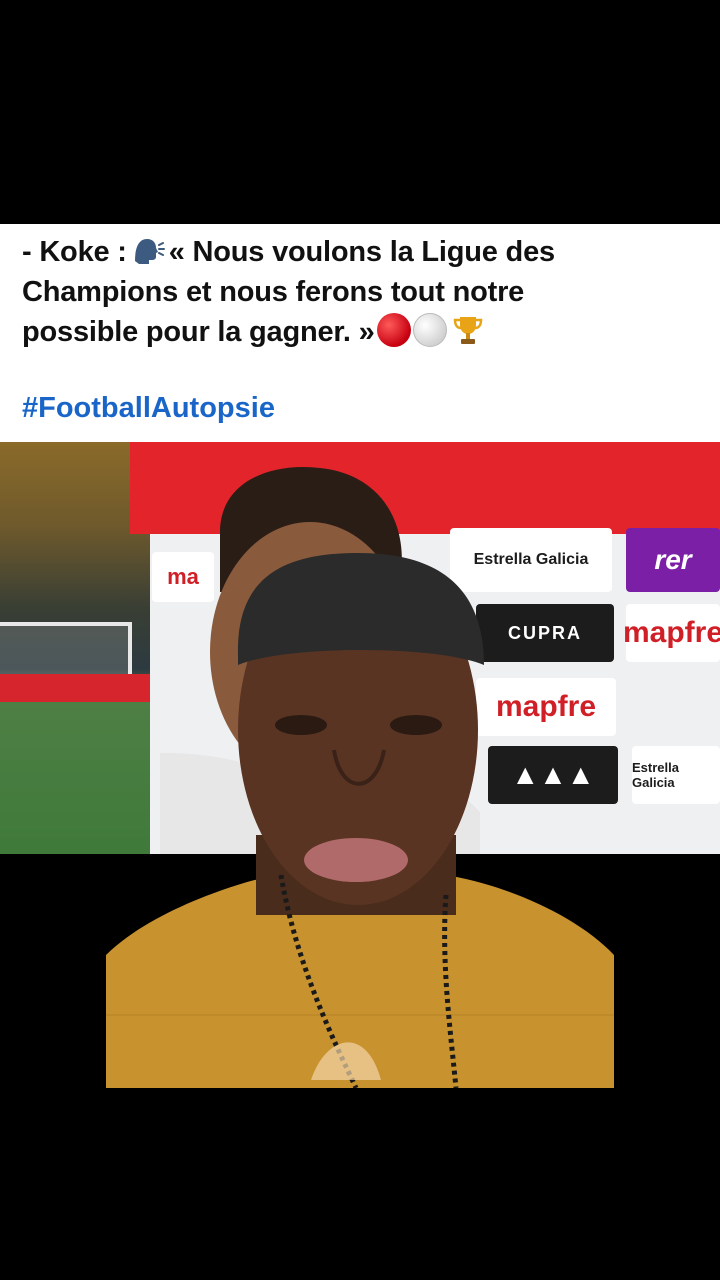 This screenshot has width=720, height=1280. Describe the element at coordinates (273, 292) in the screenshot. I see `caption-line-2: Champions et nous ferons tout notre` at that location.